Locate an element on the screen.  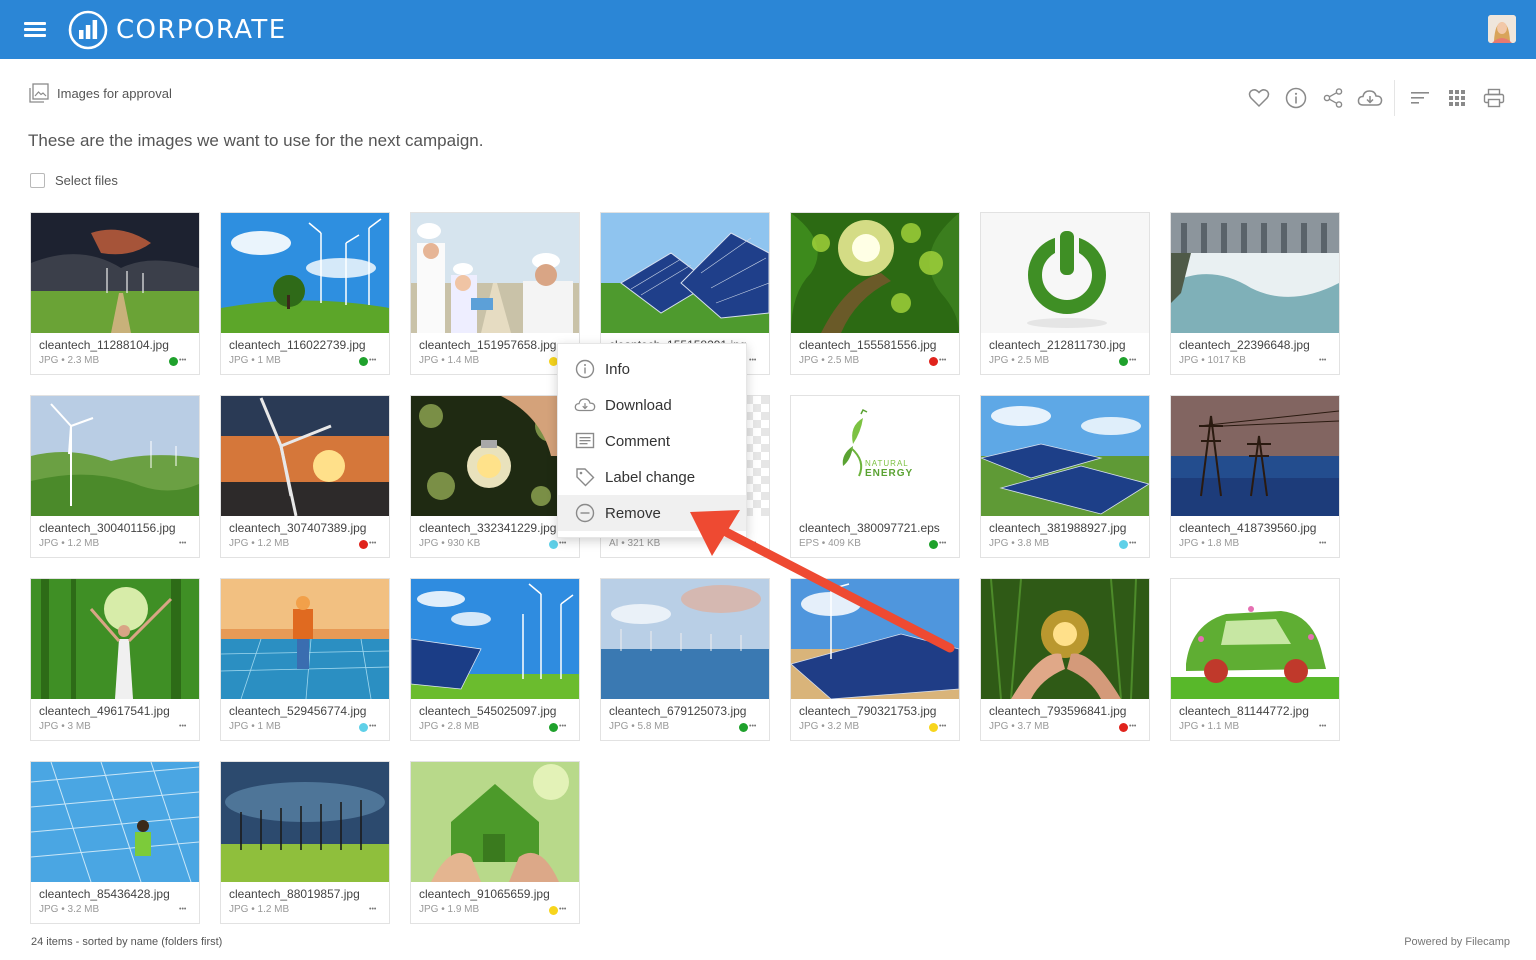
menu-item-label-change: Label change is located at coordinates (652, 477).